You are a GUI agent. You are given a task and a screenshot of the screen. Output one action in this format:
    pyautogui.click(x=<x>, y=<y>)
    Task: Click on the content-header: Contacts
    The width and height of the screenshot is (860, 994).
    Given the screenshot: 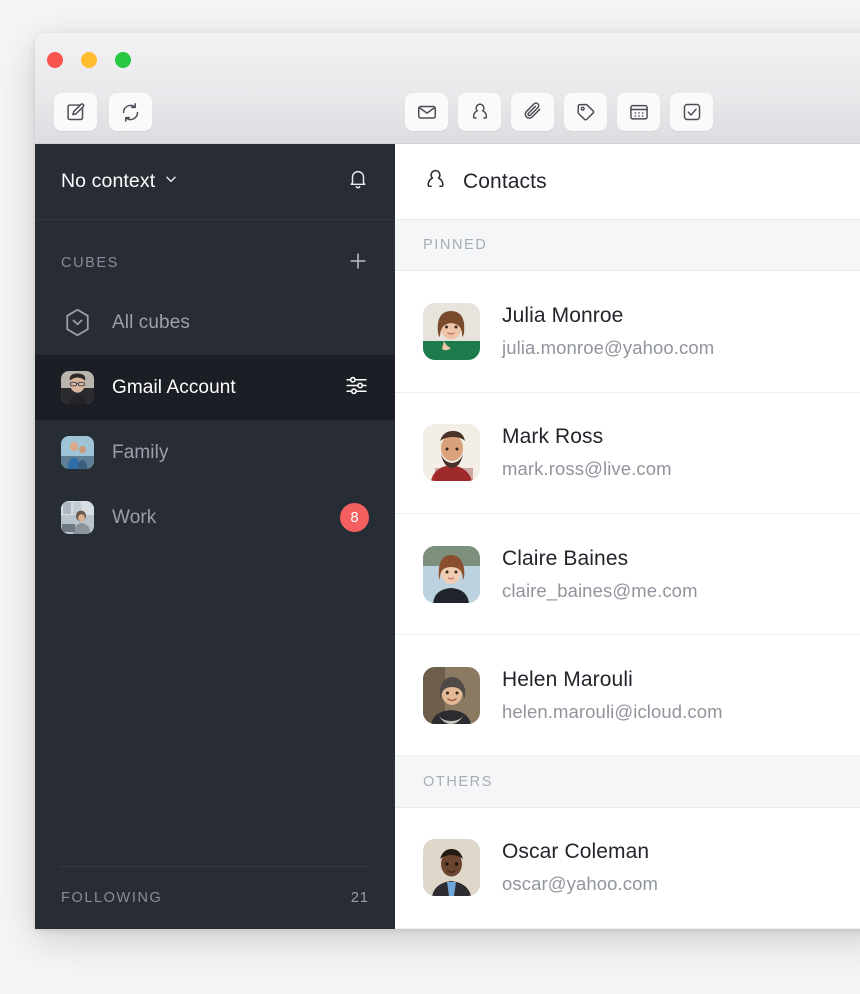 What is the action you would take?
    pyautogui.click(x=627, y=182)
    